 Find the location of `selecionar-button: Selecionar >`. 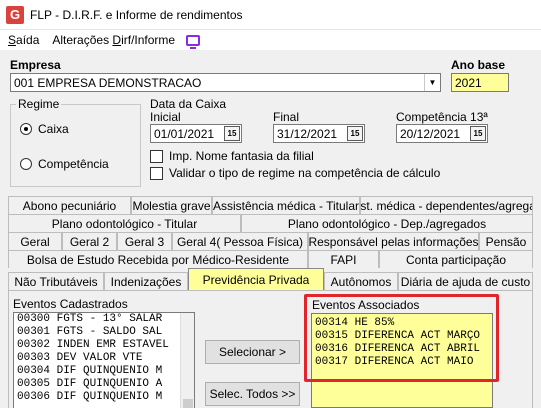

selecionar-button: Selecionar > is located at coordinates (252, 352).